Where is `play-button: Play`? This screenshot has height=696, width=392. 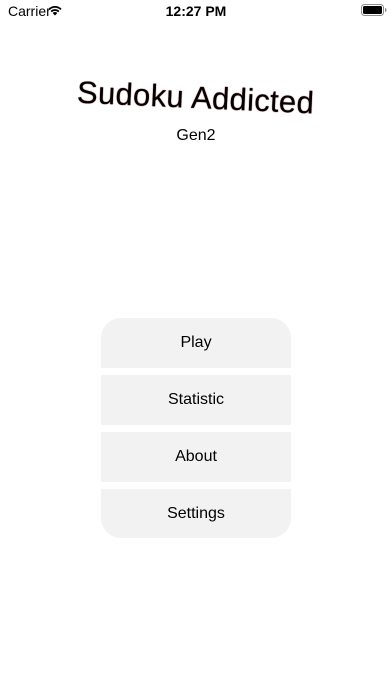 play-button: Play is located at coordinates (196, 343).